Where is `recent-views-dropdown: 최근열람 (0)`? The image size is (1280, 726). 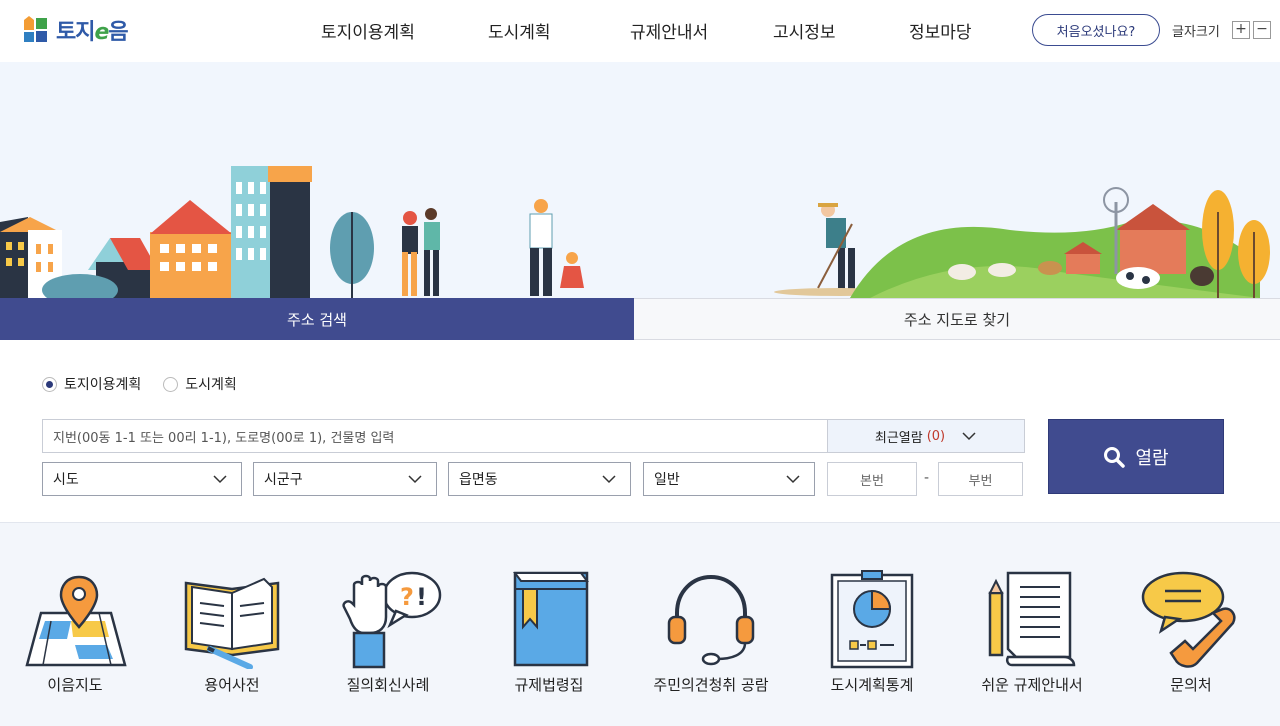 recent-views-dropdown: 최근열람 (0) is located at coordinates (926, 436).